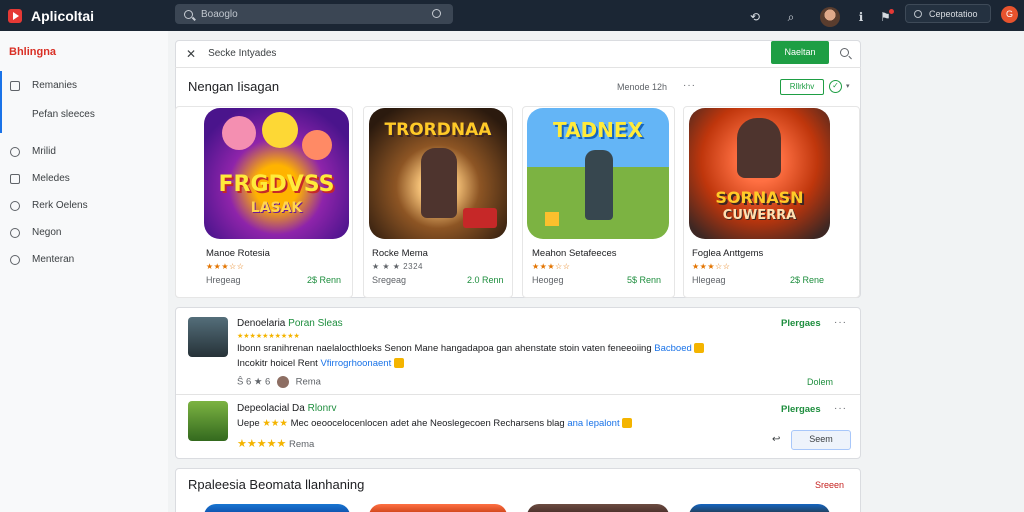 The height and width of the screenshot is (512, 1024). What do you see at coordinates (33, 151) in the screenshot?
I see `sidebar-item-mrilid: Mrilid` at bounding box center [33, 151].